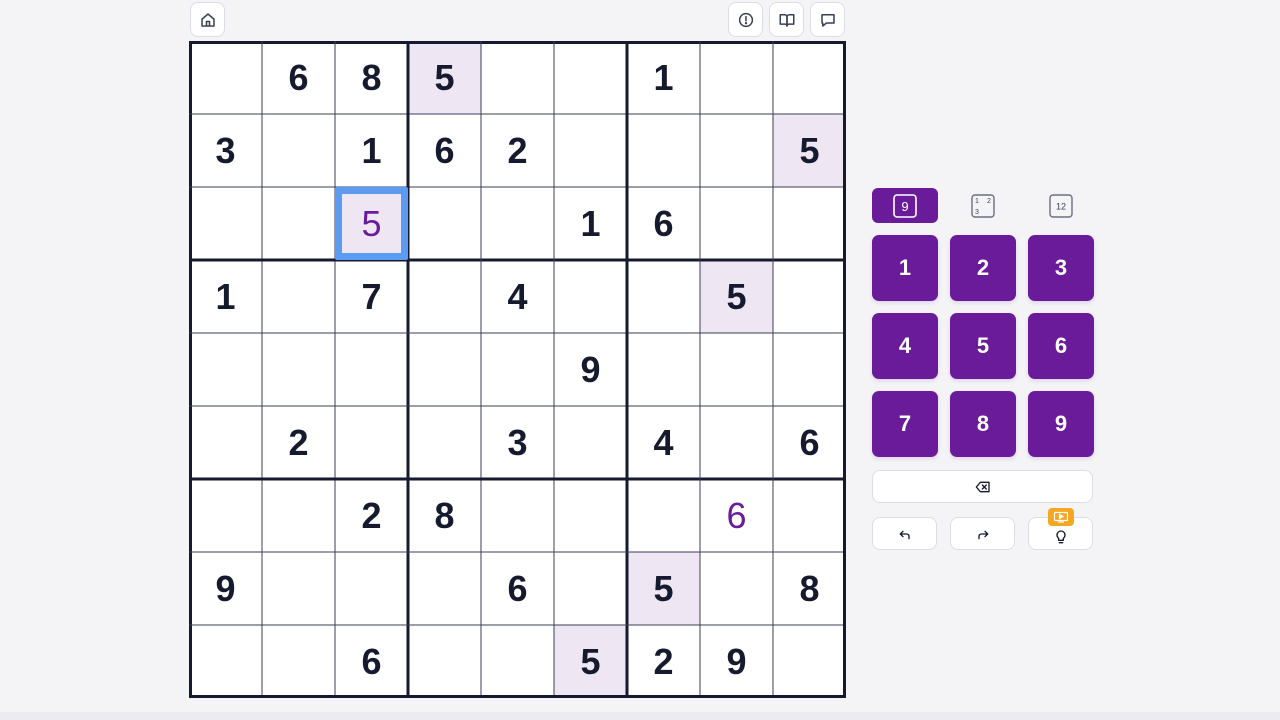 Image resolution: width=1280 pixels, height=720 pixels. What do you see at coordinates (444, 223) in the screenshot?
I see `cell-r3c4` at bounding box center [444, 223].